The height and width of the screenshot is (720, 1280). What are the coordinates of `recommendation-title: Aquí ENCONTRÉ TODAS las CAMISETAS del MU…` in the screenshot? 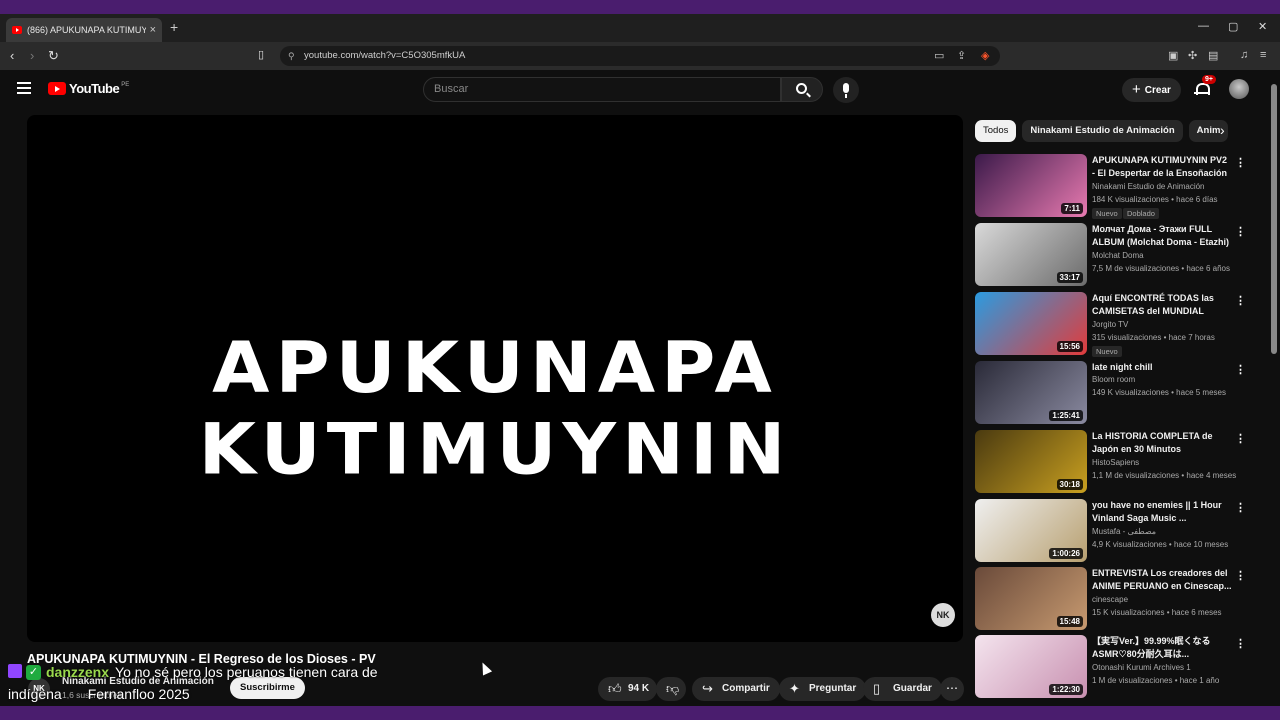 It's located at (1162, 305).